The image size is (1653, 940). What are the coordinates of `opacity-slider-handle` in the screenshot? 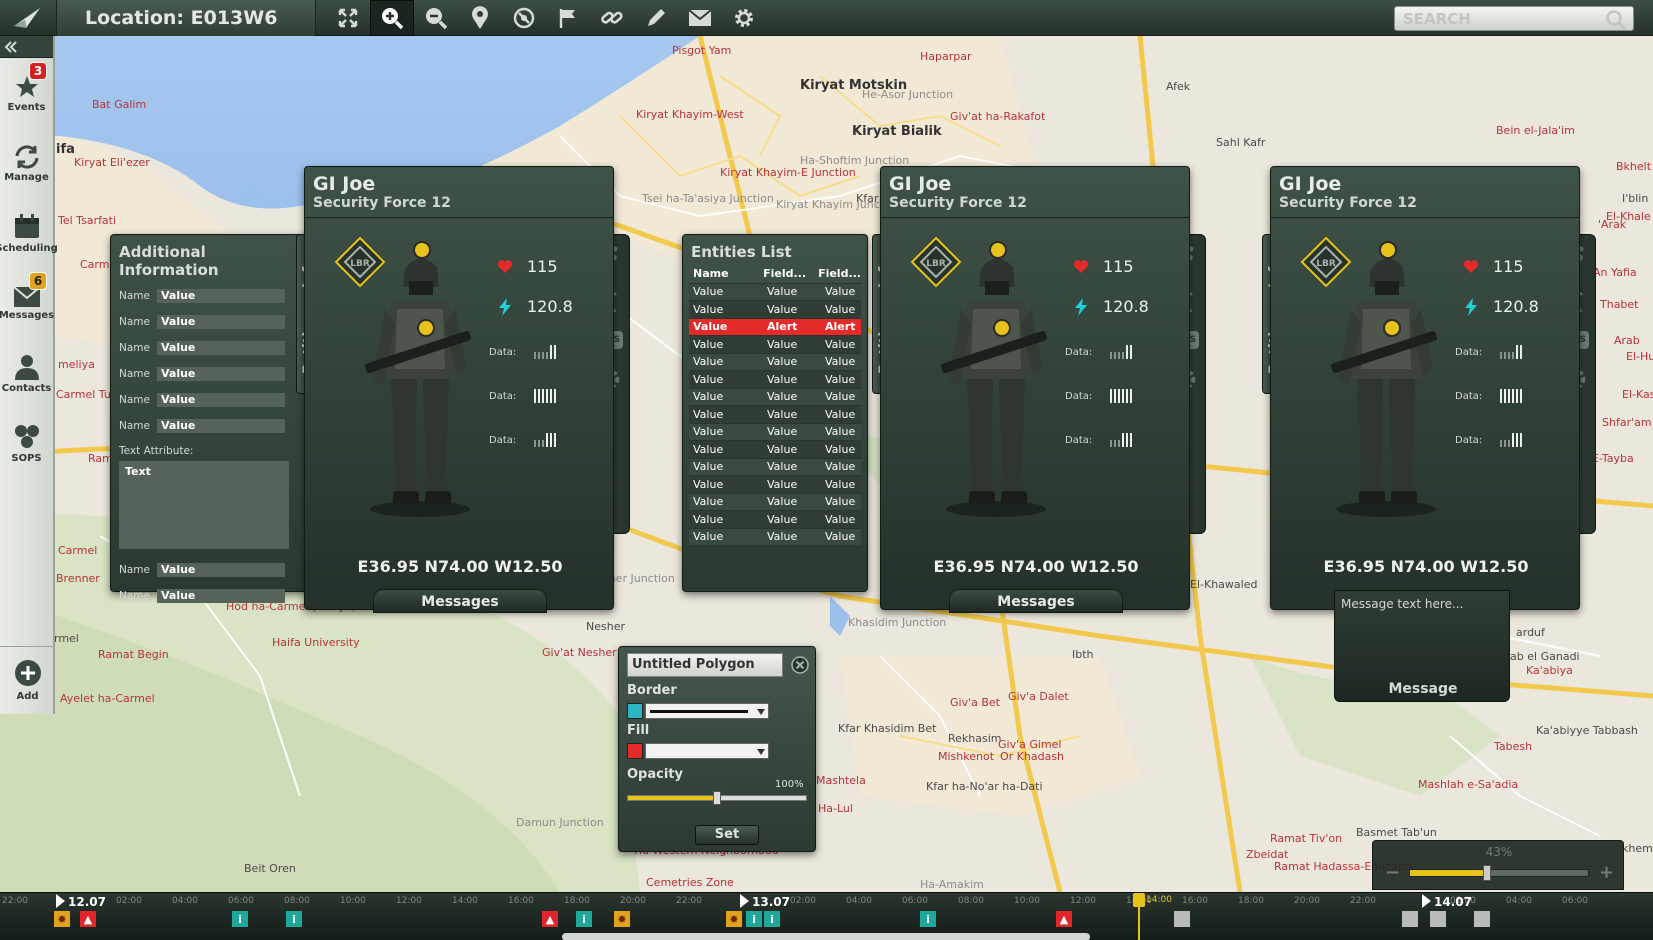 It's located at (717, 798).